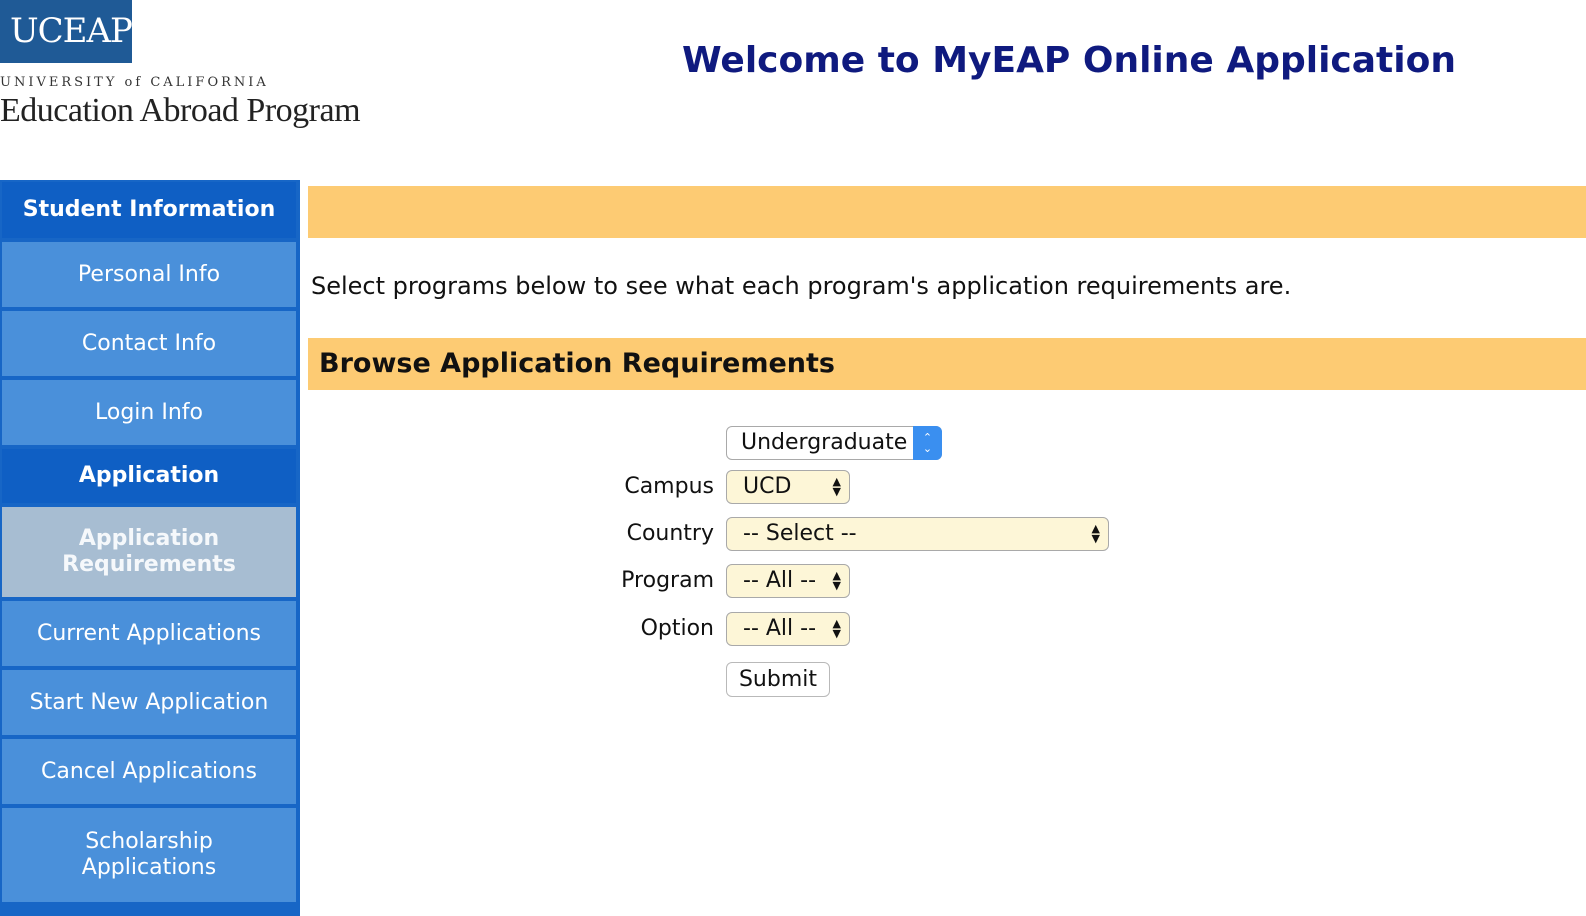  Describe the element at coordinates (917, 534) in the screenshot. I see `country-select: -- Select -- ▲ ▼` at that location.